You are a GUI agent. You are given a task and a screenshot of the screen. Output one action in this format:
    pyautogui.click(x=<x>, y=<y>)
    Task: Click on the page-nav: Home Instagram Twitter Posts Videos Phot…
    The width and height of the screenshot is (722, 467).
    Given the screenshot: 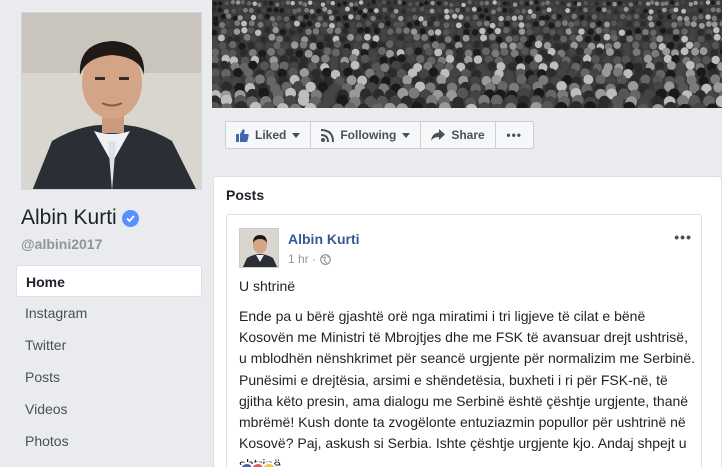 What is the action you would take?
    pyautogui.click(x=109, y=361)
    